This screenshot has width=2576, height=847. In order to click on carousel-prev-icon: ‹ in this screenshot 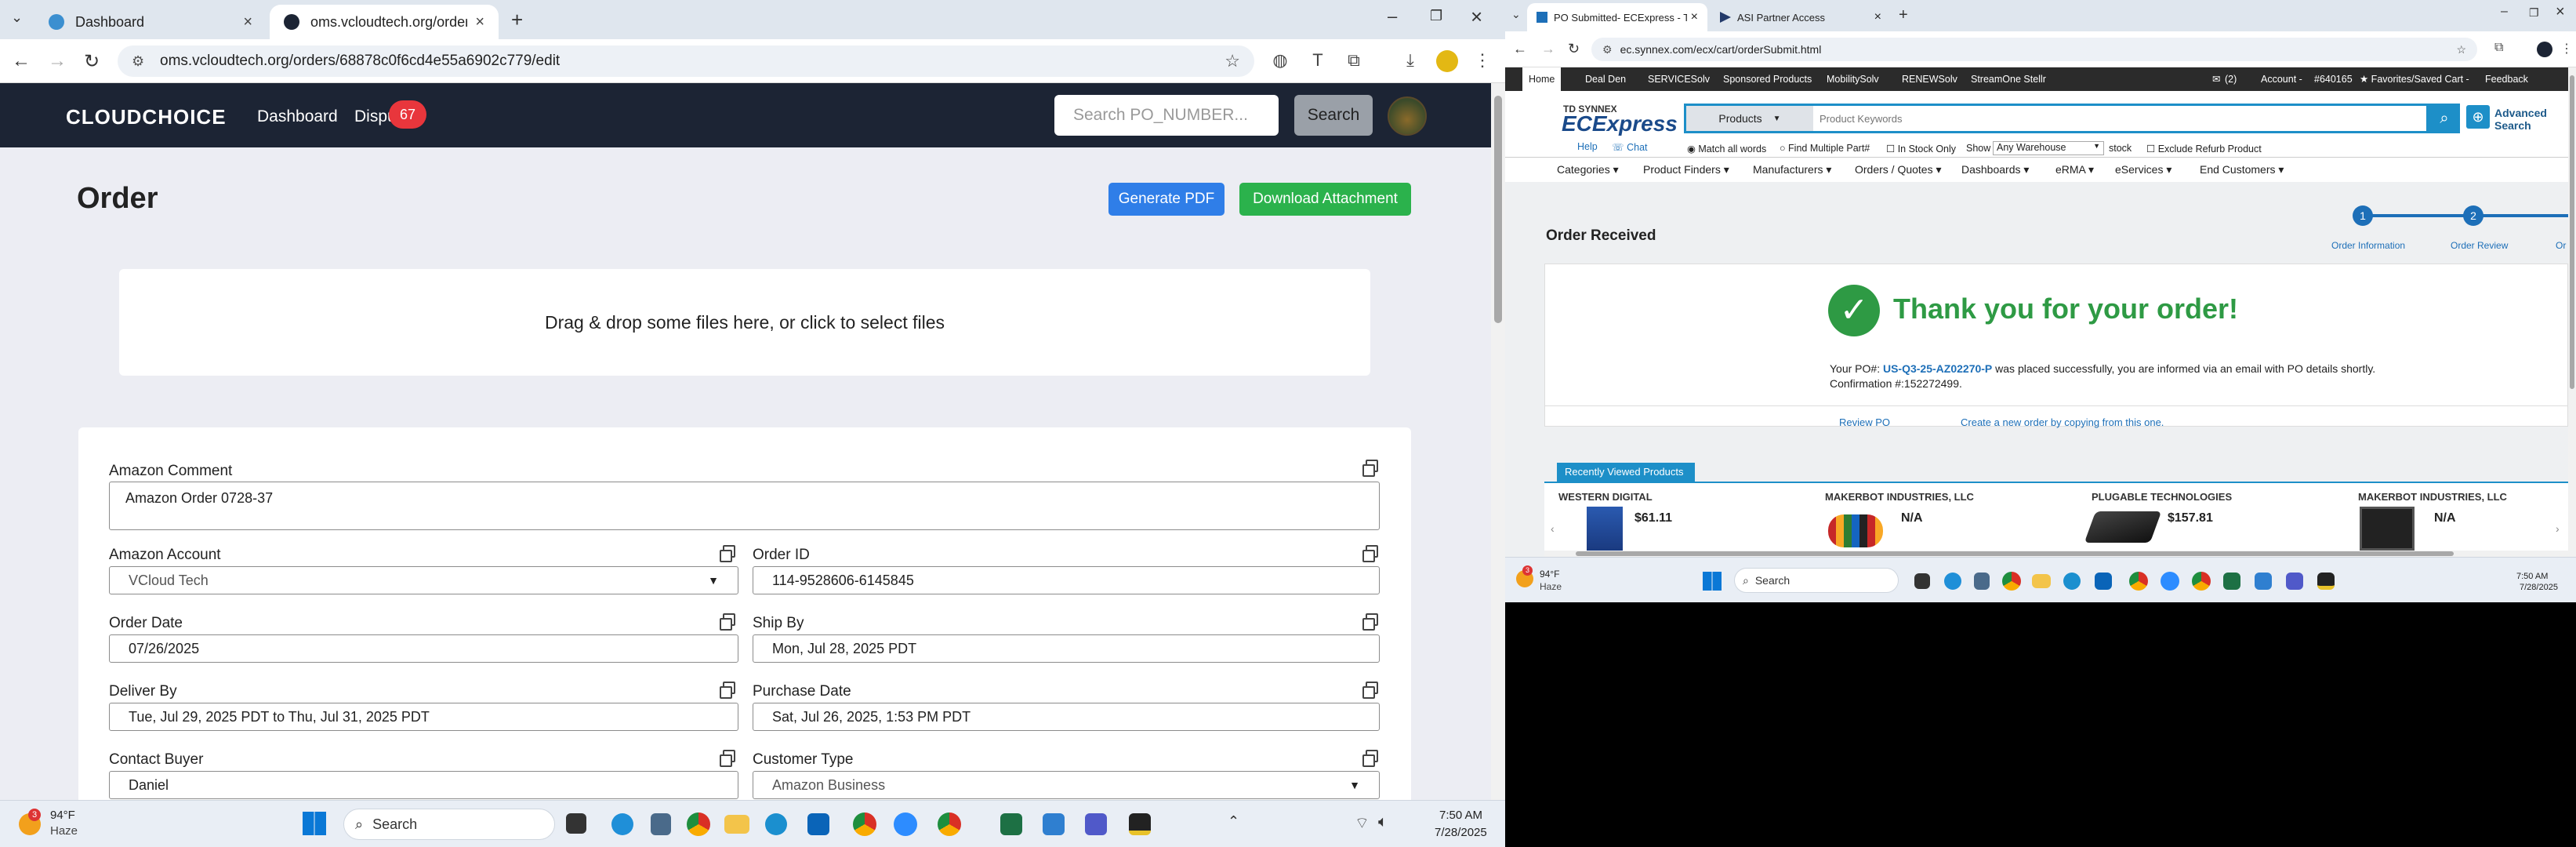, I will do `click(1553, 528)`.